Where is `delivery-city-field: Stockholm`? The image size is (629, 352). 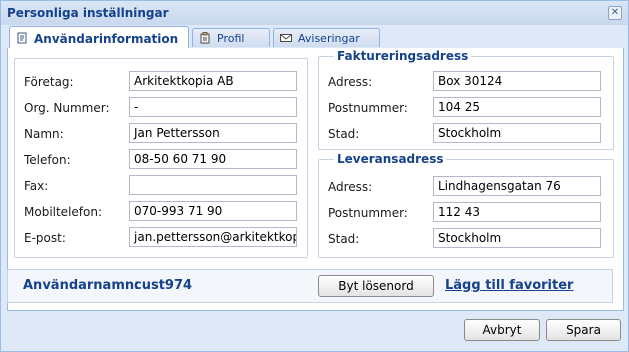 delivery-city-field: Stockholm is located at coordinates (517, 238).